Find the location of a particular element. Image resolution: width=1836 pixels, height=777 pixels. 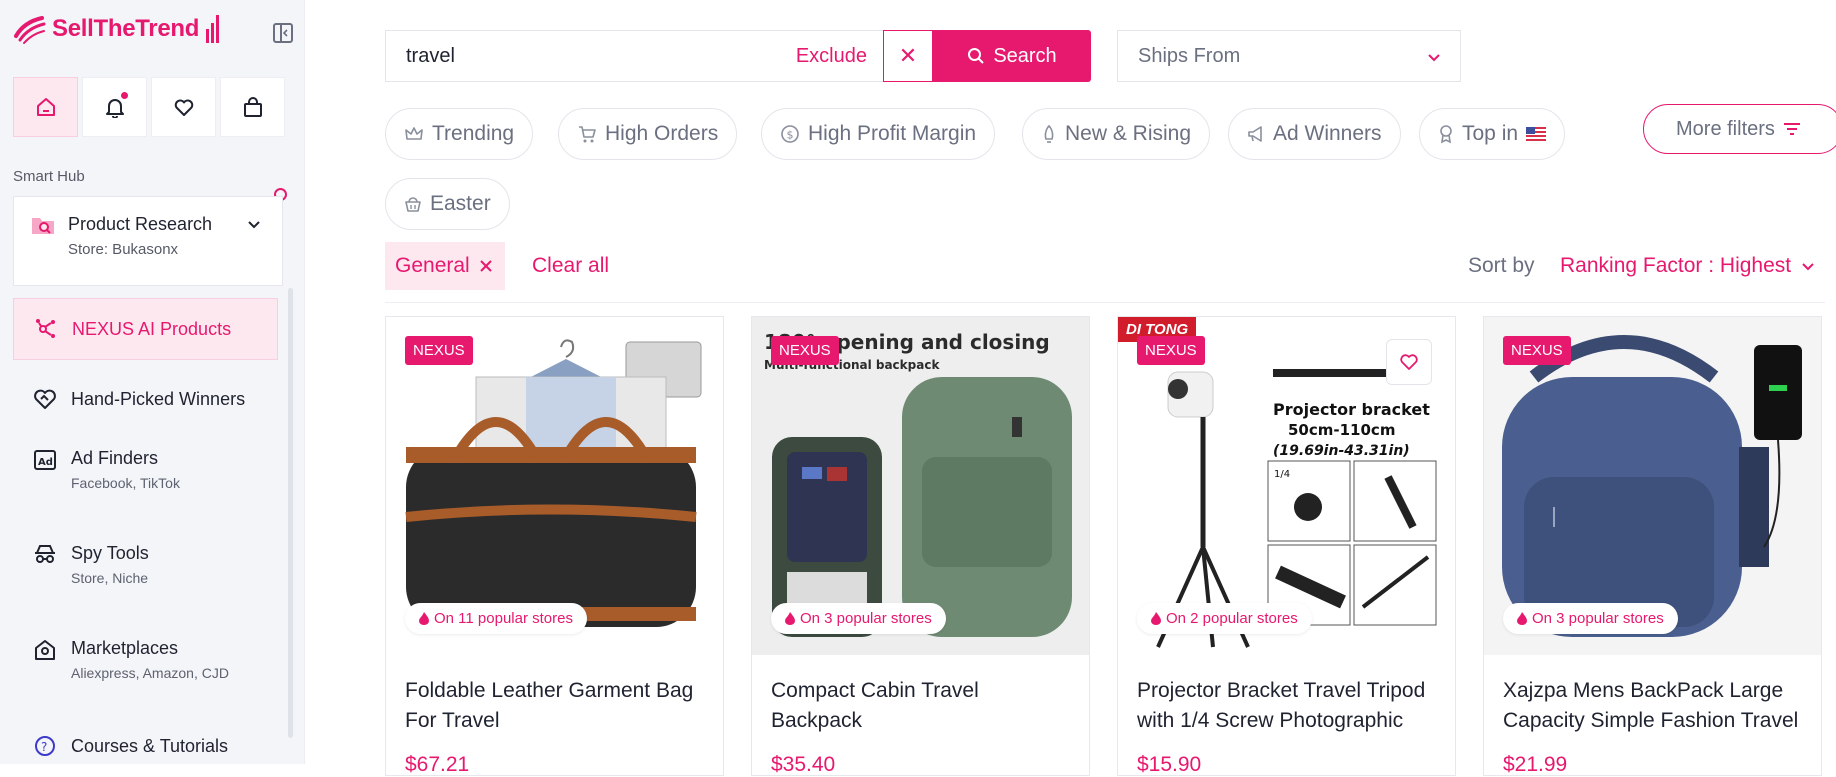

chip-label: High Orders is located at coordinates (662, 133).